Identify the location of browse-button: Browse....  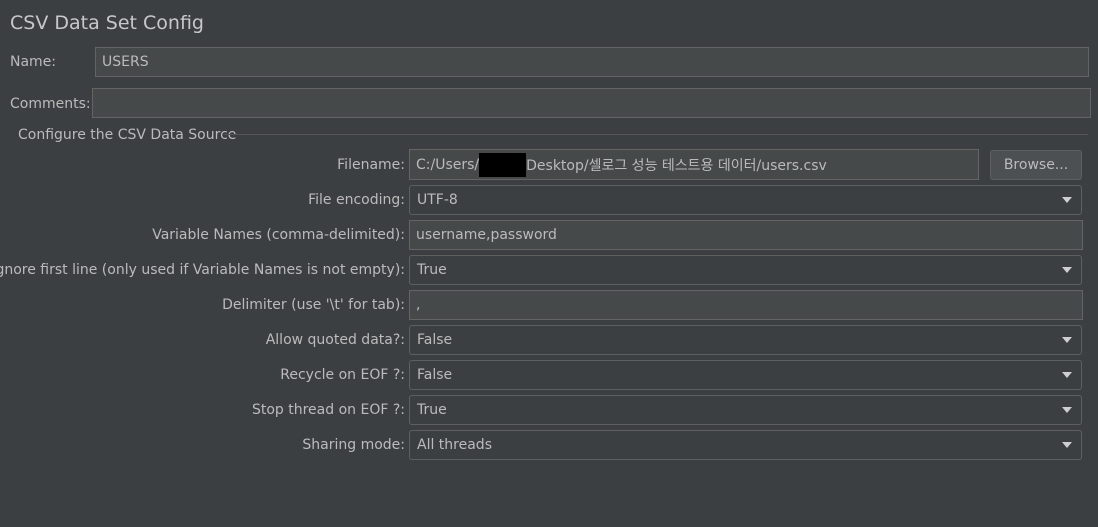
(1036, 165).